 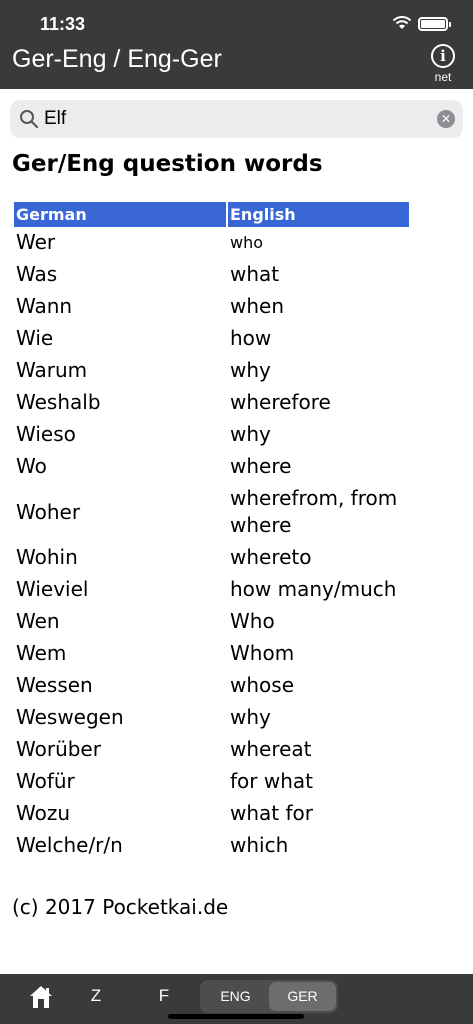 I want to click on column-header-english: English, so click(x=318, y=214).